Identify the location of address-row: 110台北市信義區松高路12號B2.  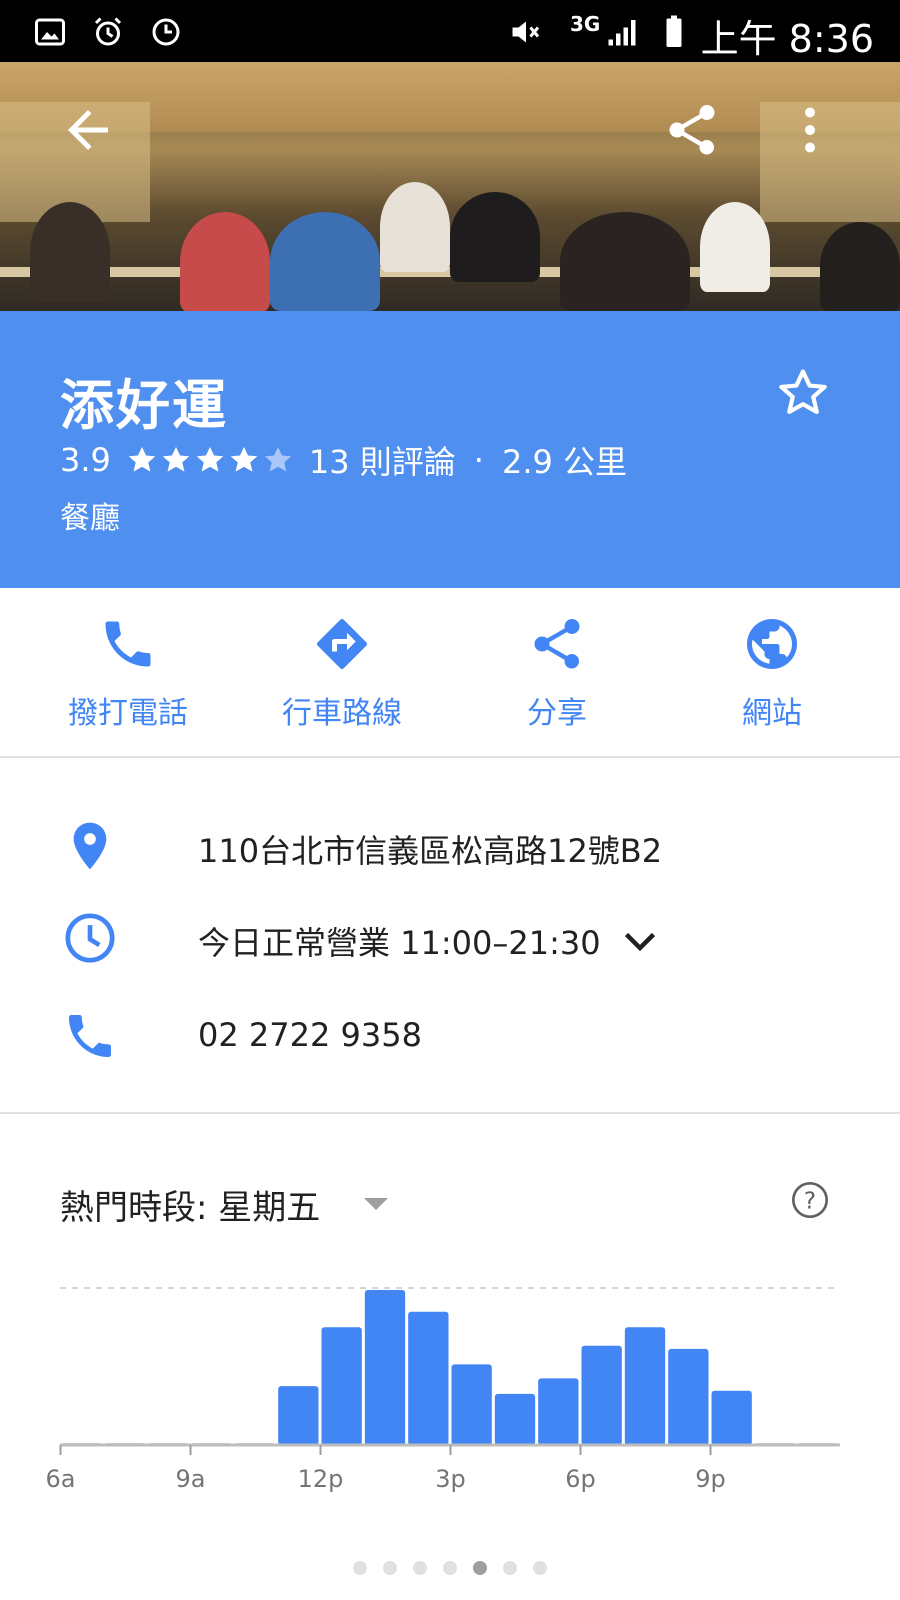
(450, 848).